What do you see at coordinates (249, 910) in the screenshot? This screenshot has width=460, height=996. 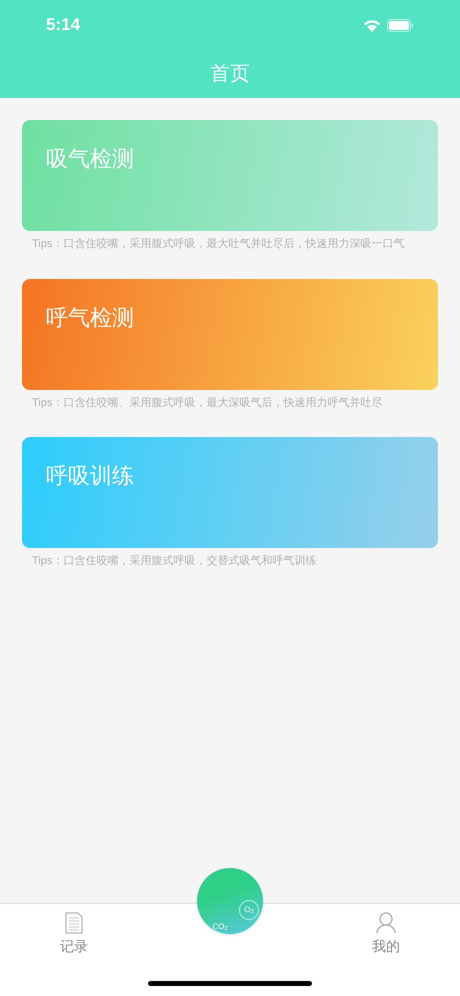 I see `oxygen-label: O$_{2}$` at bounding box center [249, 910].